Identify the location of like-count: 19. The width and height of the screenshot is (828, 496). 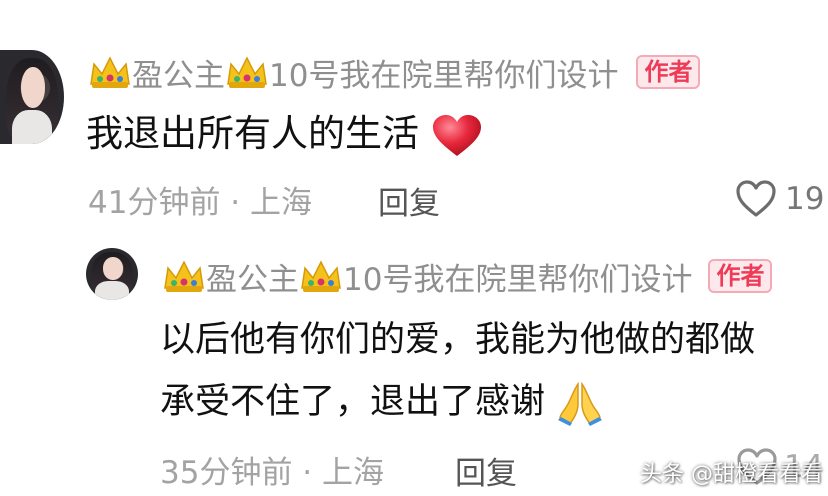
(805, 199).